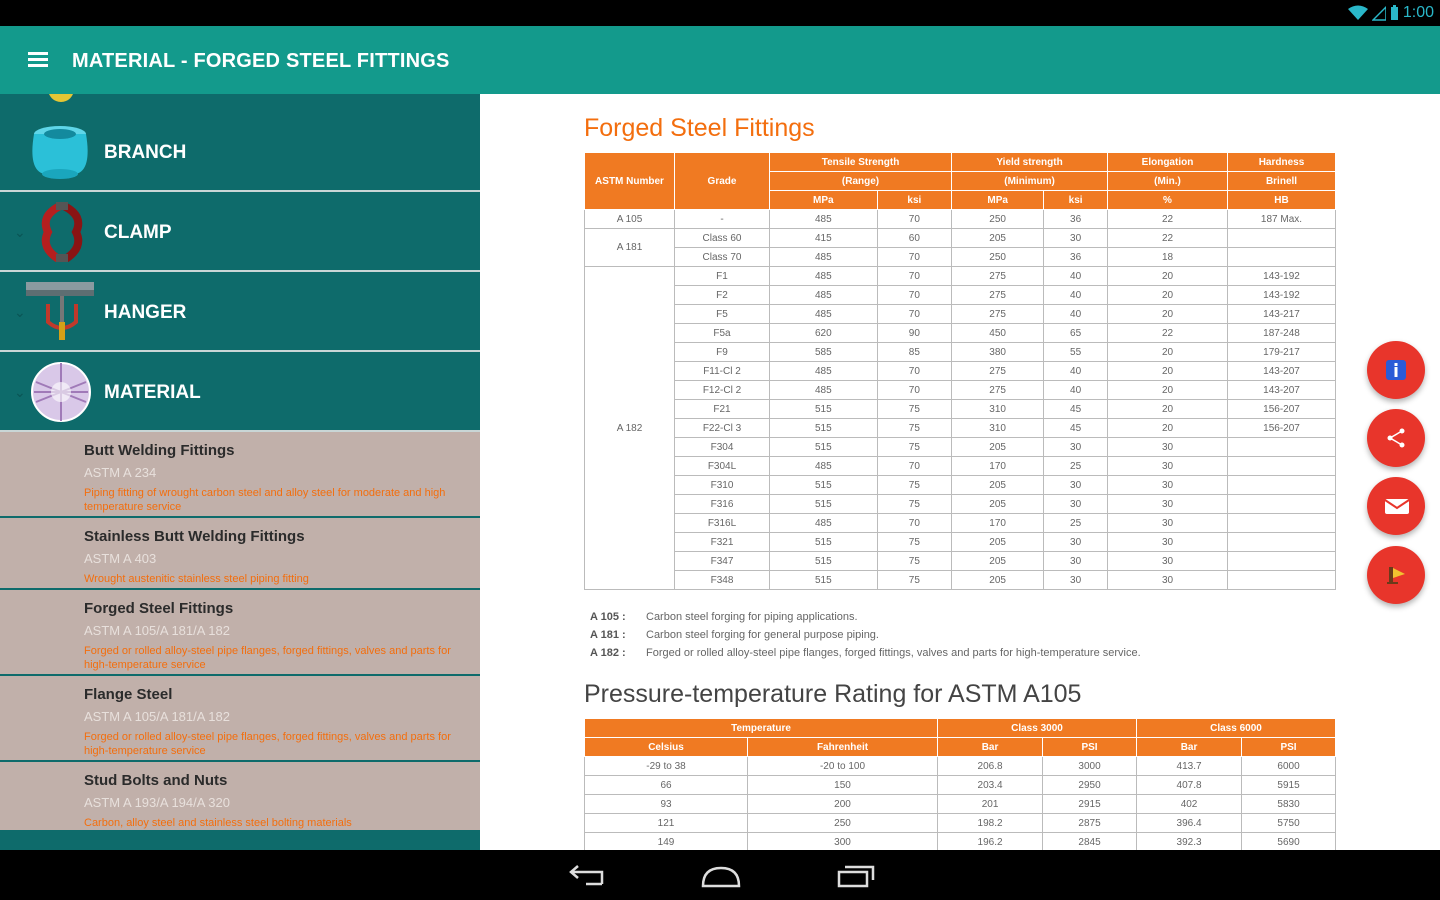 This screenshot has height=900, width=1440. What do you see at coordinates (1167, 181) in the screenshot?
I see `header-elongation-sub: (Min.)` at bounding box center [1167, 181].